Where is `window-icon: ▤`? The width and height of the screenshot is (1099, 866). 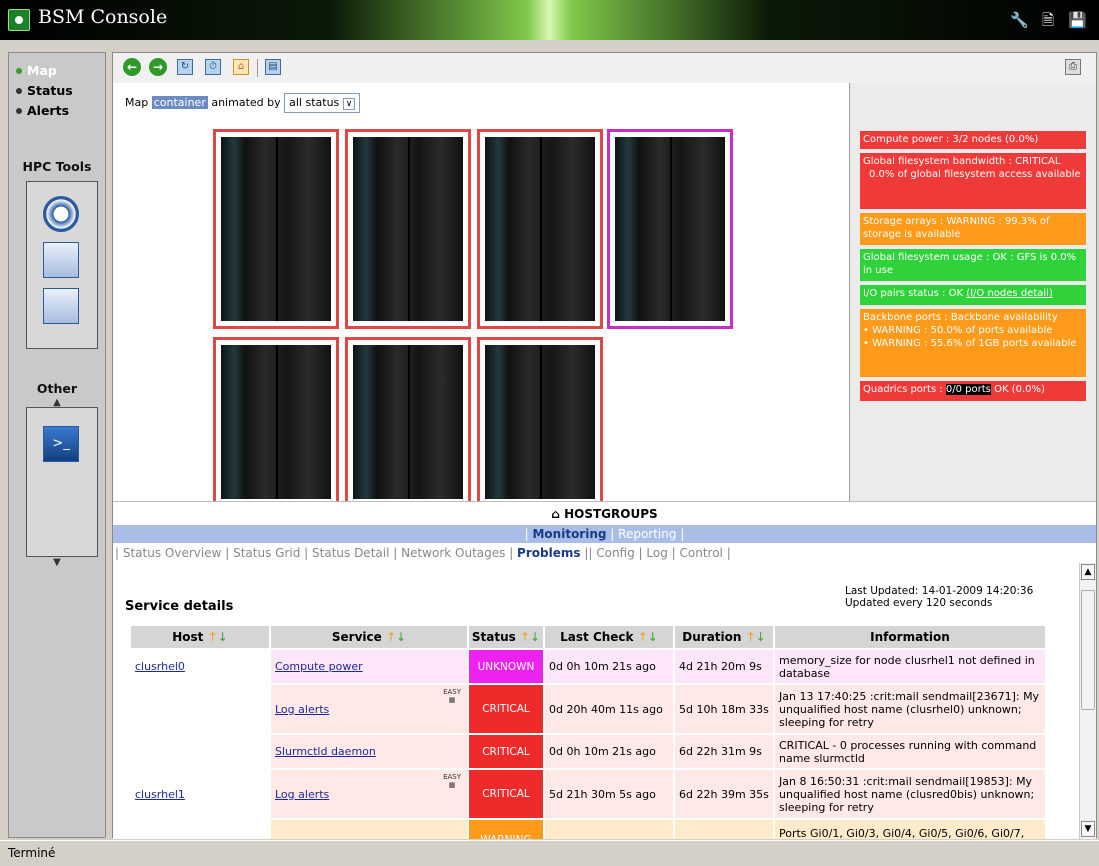 window-icon: ▤ is located at coordinates (273, 67).